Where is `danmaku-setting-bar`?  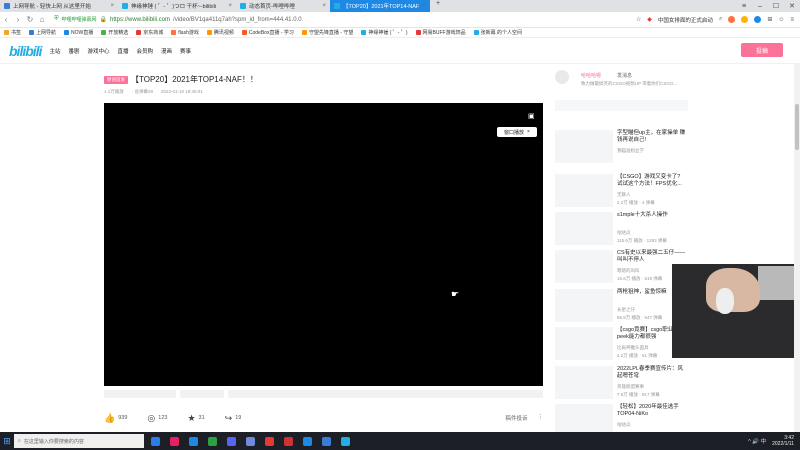 danmaku-setting-bar is located at coordinates (385, 394).